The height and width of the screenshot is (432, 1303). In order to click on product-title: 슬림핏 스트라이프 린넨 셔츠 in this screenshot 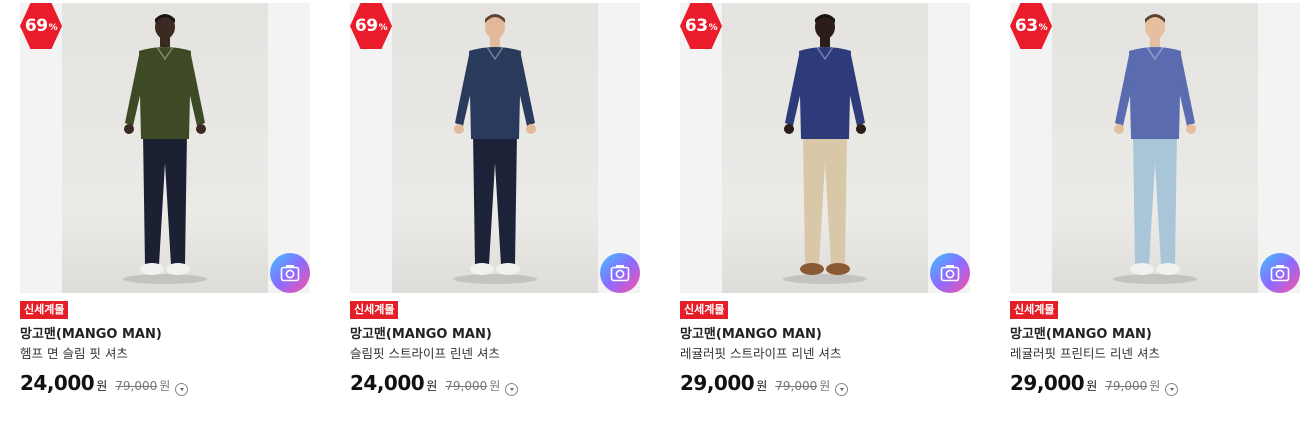, I will do `click(495, 354)`.